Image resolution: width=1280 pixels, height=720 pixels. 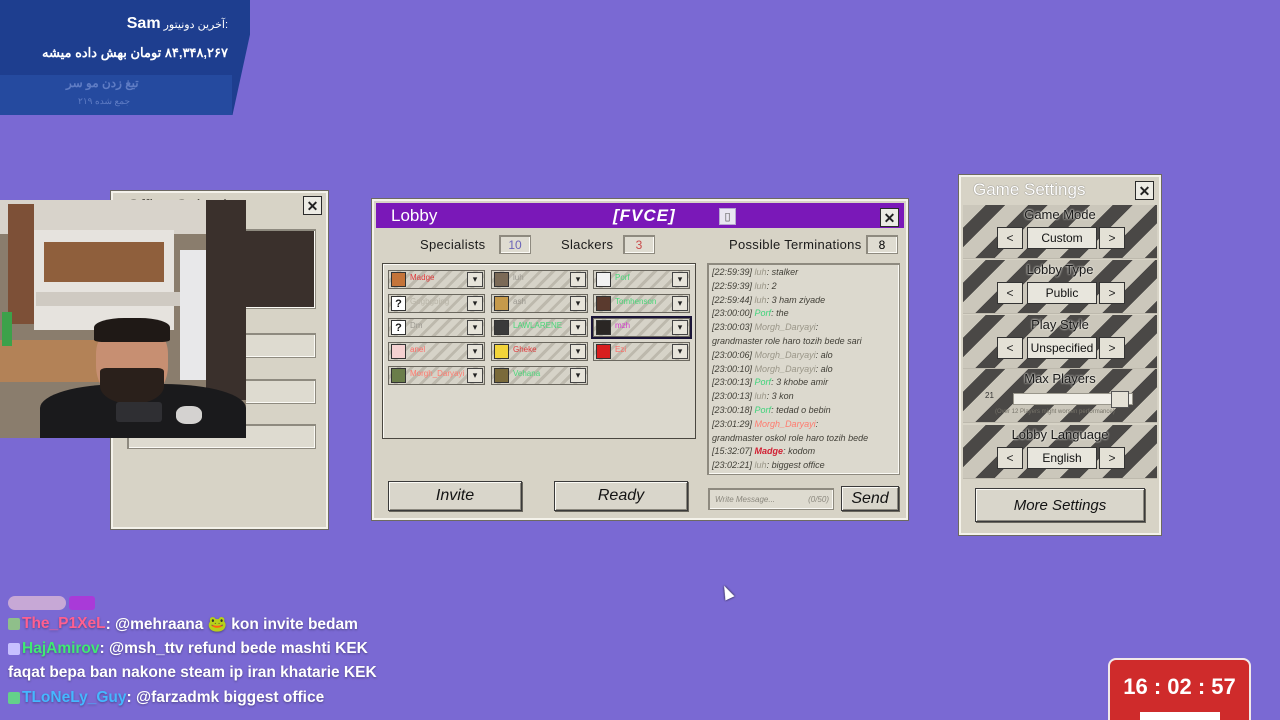 What do you see at coordinates (1062, 458) in the screenshot?
I see `language-value: English` at bounding box center [1062, 458].